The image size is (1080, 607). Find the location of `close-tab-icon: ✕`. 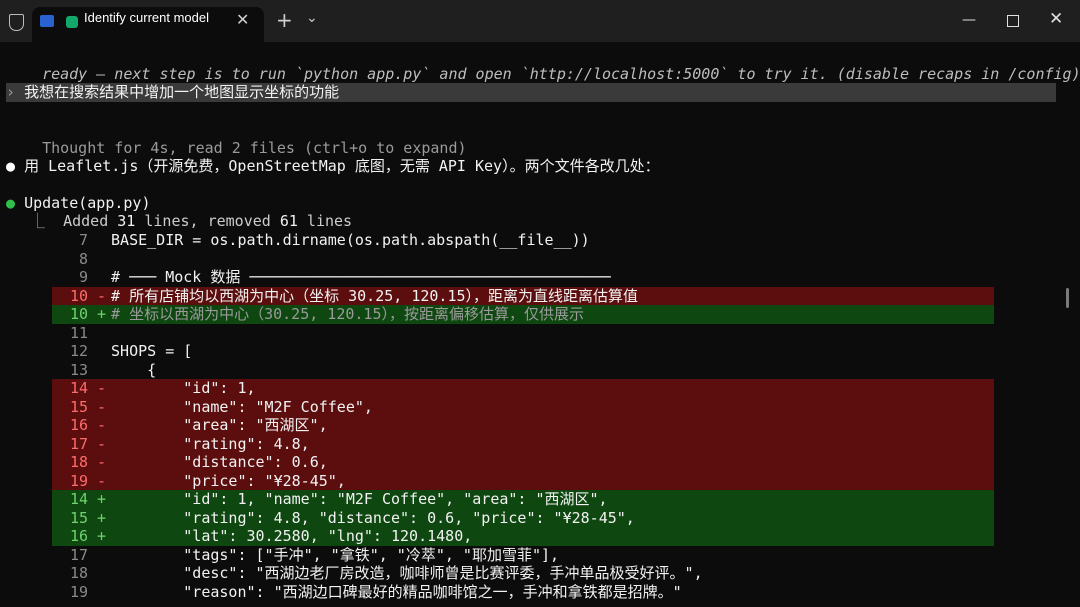

close-tab-icon: ✕ is located at coordinates (242, 19).